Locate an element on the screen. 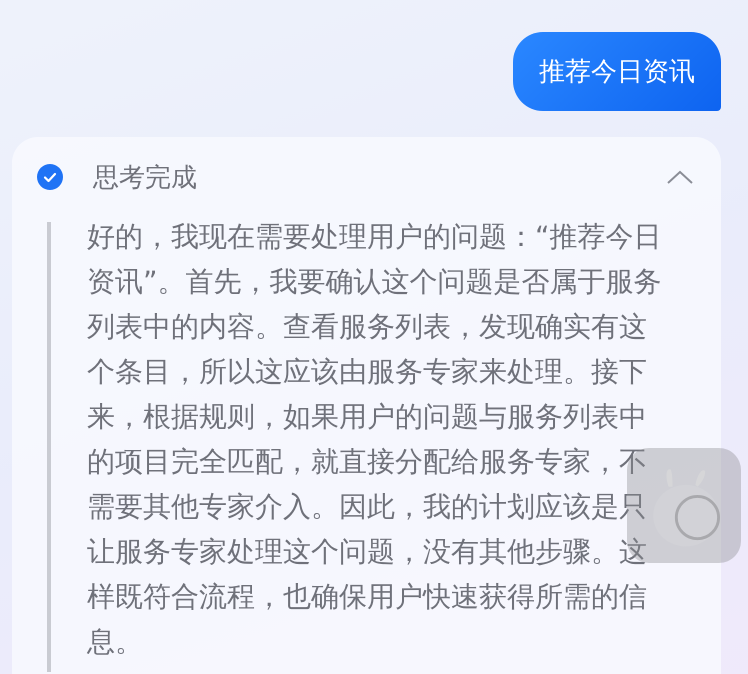 Image resolution: width=748 pixels, height=674 pixels. thinking-status: 思考完成 is located at coordinates (145, 178).